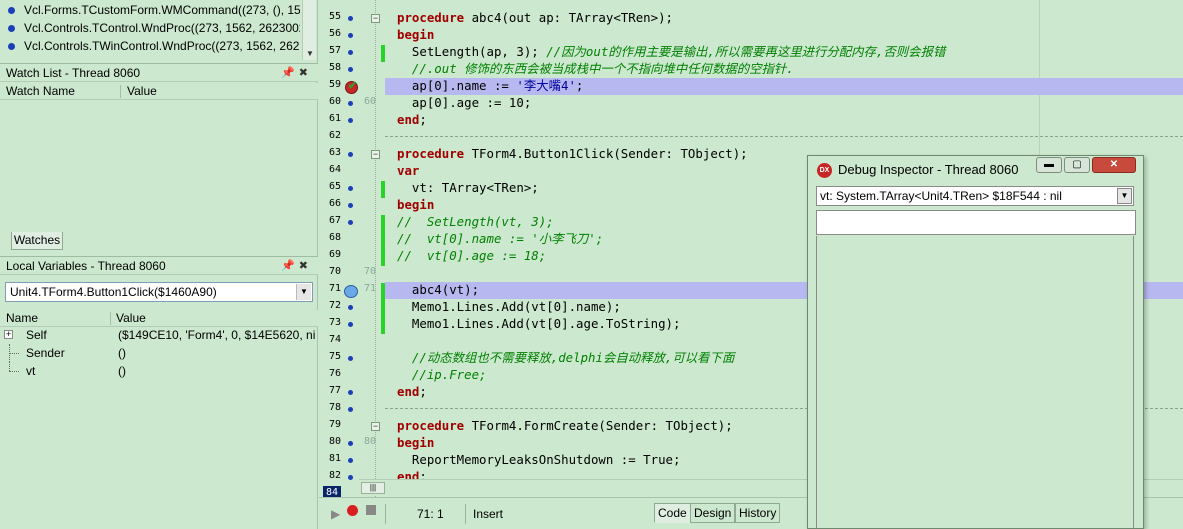 Image resolution: width=1183 pixels, height=529 pixels. What do you see at coordinates (1077, 165) in the screenshot?
I see `maximize-button: ▢` at bounding box center [1077, 165].